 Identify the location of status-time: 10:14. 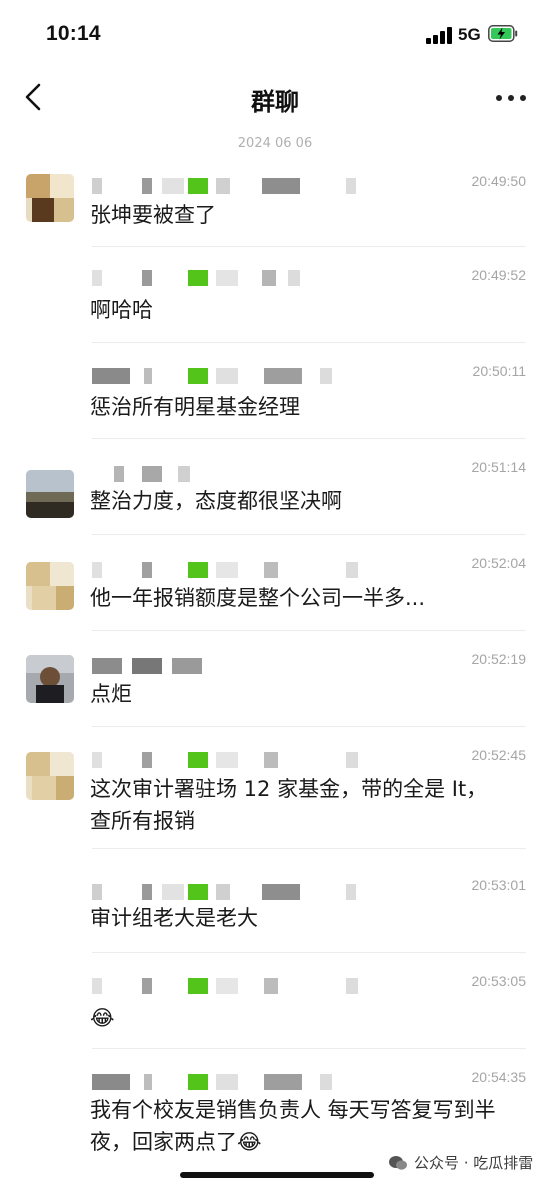
(73, 33).